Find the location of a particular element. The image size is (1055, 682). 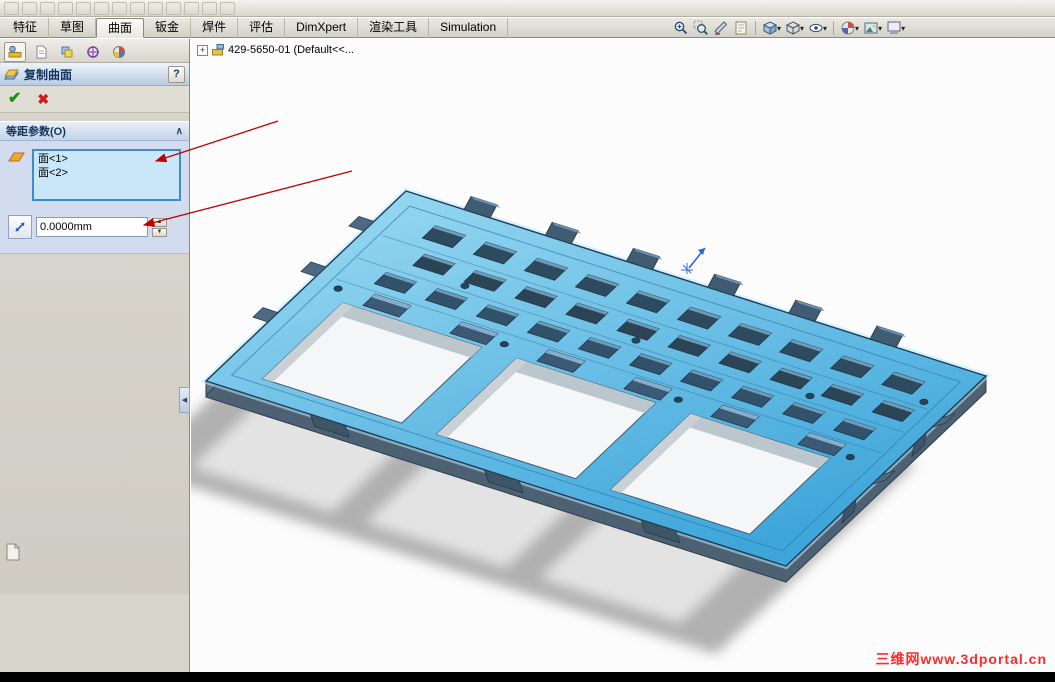

help-button: ? is located at coordinates (176, 74).